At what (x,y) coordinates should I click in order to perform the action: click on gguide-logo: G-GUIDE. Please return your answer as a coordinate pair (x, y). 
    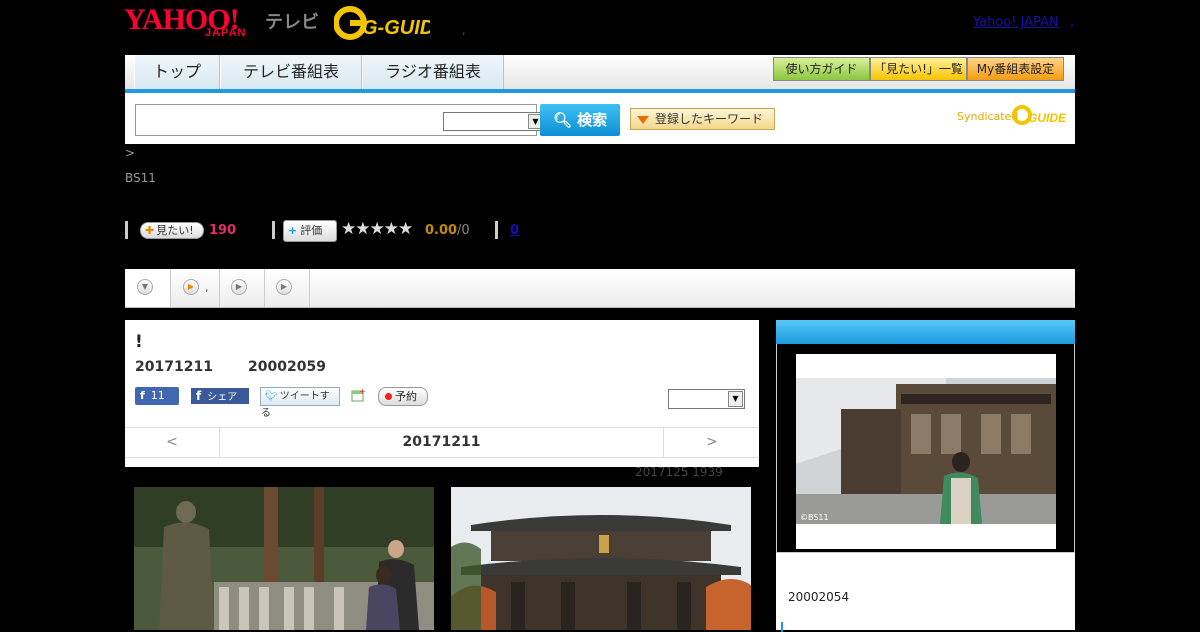
    Looking at the image, I should click on (382, 23).